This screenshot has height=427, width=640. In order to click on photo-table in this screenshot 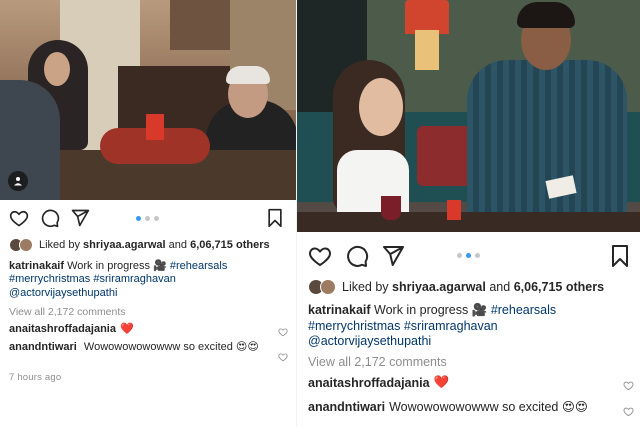, I will do `click(468, 222)`.